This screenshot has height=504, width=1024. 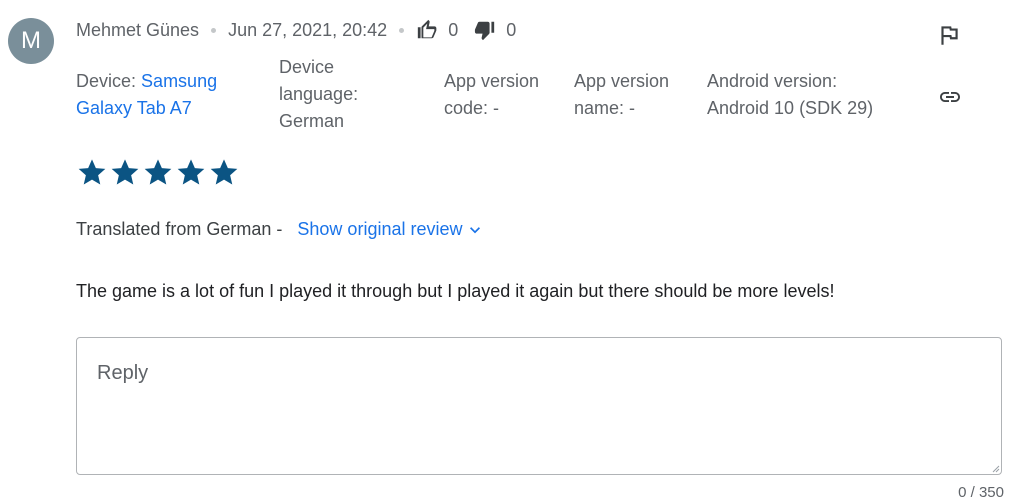 What do you see at coordinates (308, 29) in the screenshot?
I see `review-date: Jun 27, 2021, 20:42` at bounding box center [308, 29].